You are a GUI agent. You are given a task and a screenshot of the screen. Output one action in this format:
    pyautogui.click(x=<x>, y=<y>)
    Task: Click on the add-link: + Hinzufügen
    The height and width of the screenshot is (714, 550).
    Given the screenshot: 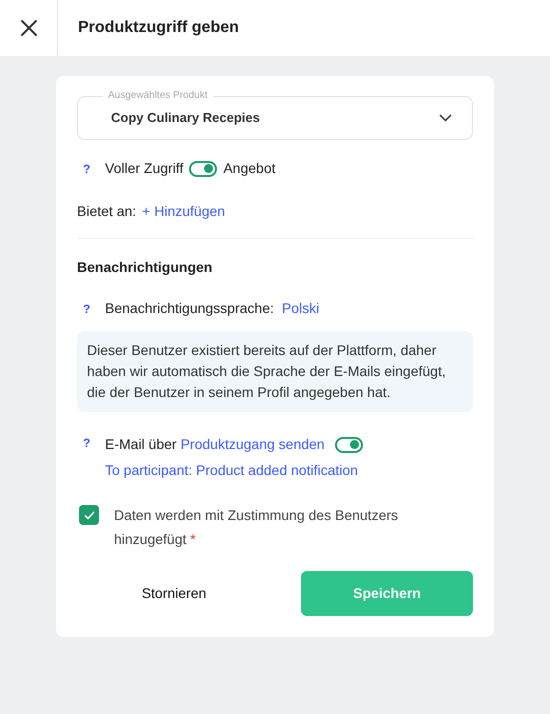 What is the action you would take?
    pyautogui.click(x=184, y=211)
    